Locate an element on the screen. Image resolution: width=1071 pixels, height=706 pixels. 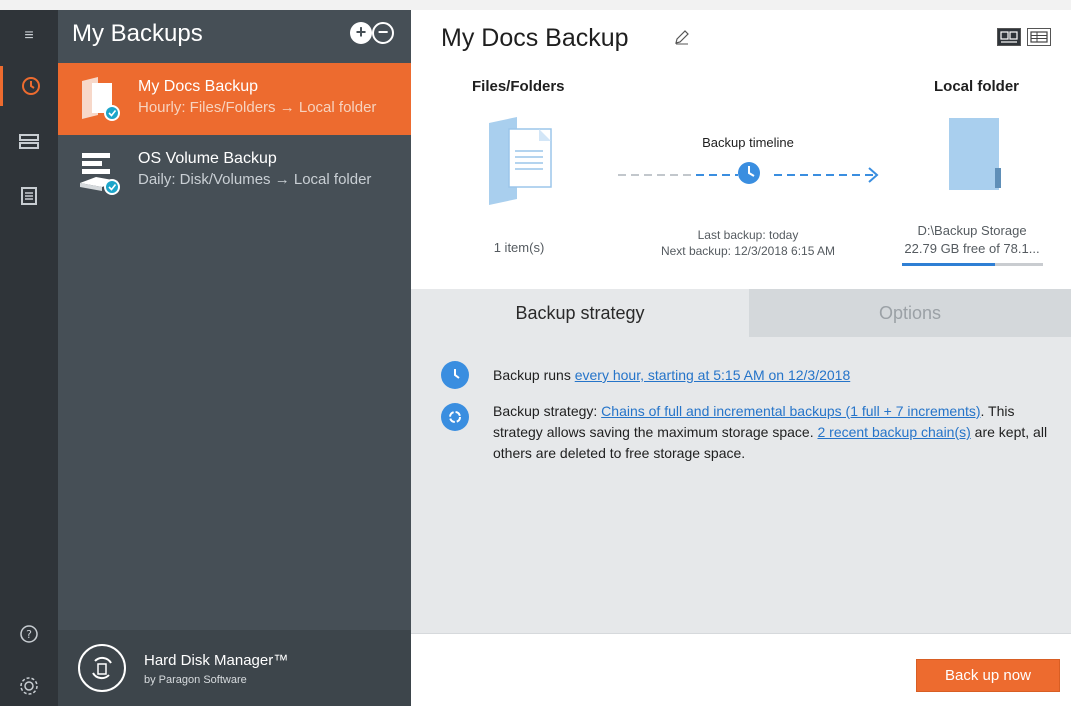
clock-icon is located at coordinates (30, 86).